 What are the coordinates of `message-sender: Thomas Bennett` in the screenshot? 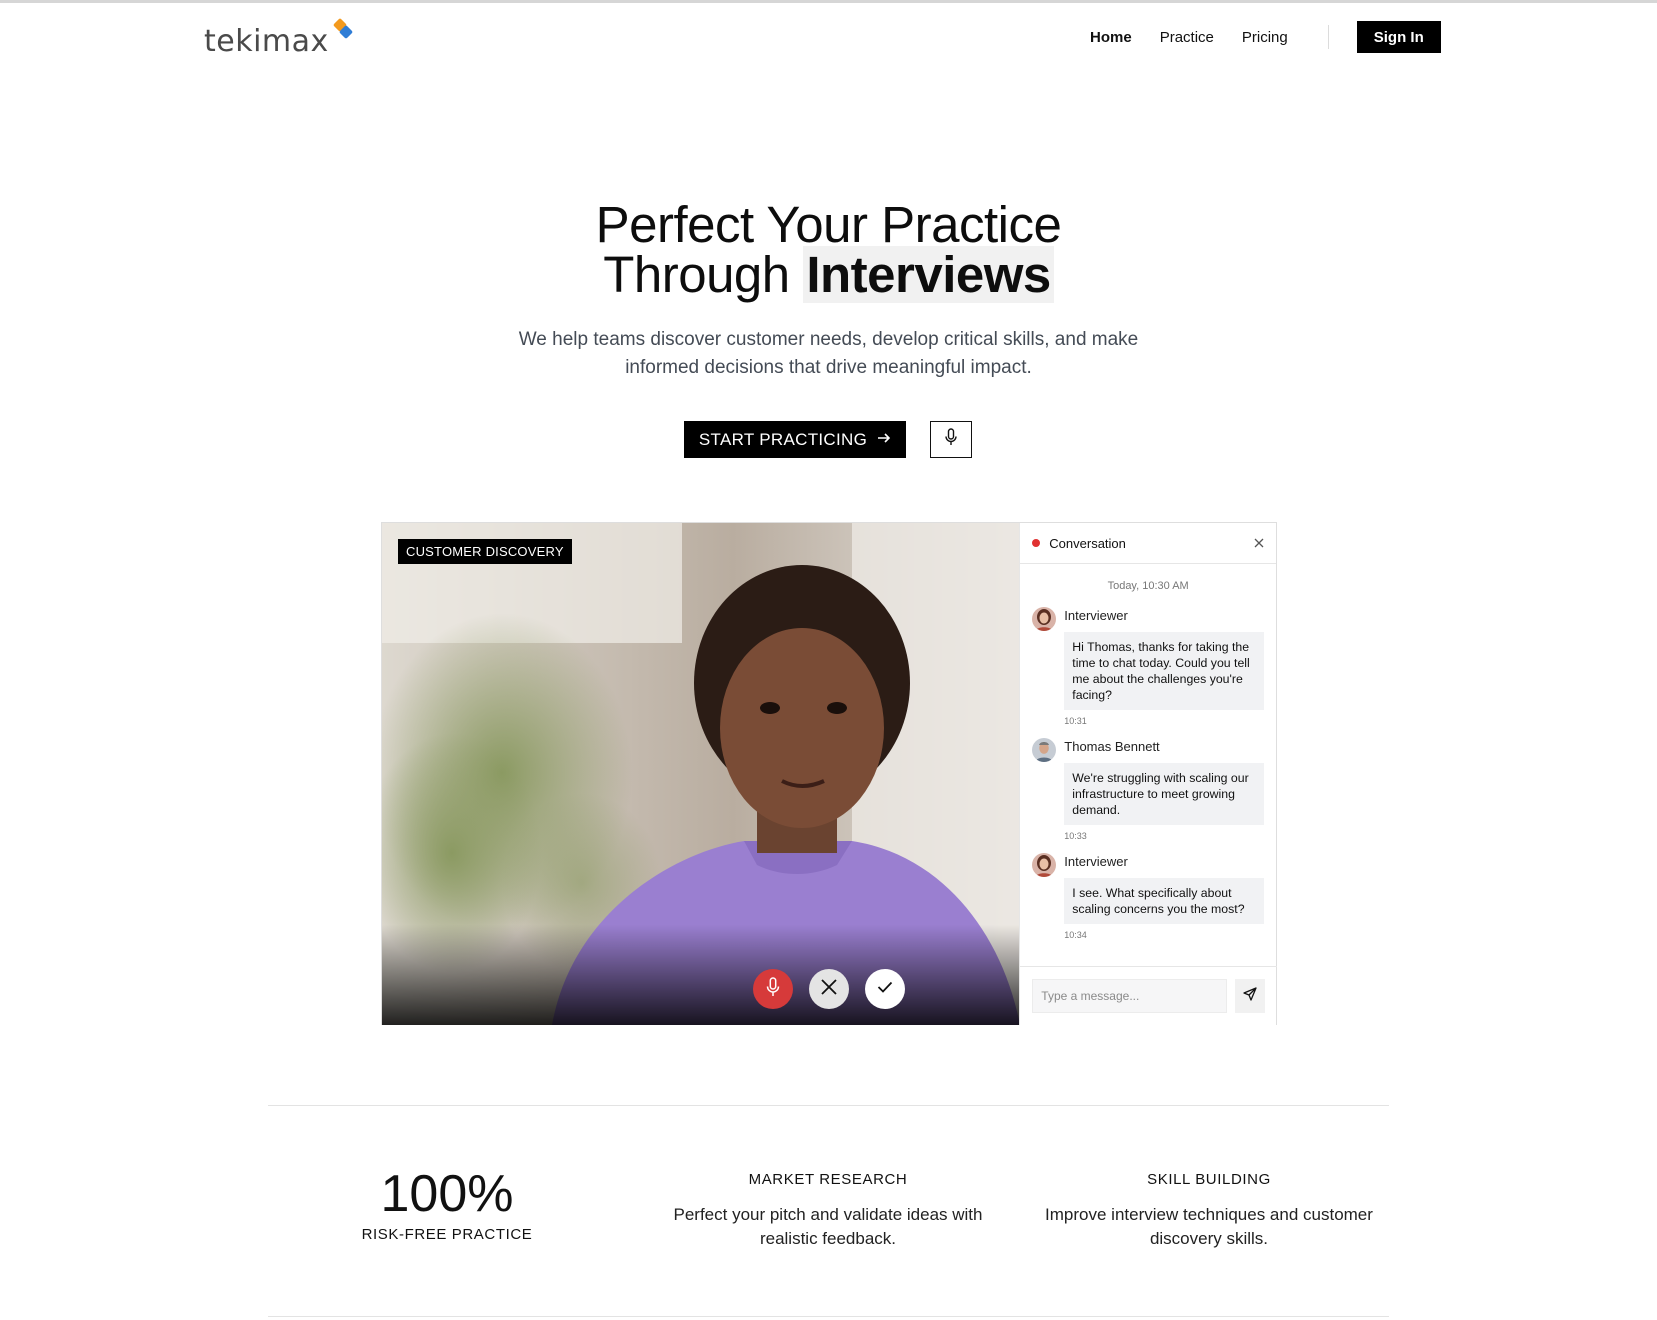 It's located at (1112, 746).